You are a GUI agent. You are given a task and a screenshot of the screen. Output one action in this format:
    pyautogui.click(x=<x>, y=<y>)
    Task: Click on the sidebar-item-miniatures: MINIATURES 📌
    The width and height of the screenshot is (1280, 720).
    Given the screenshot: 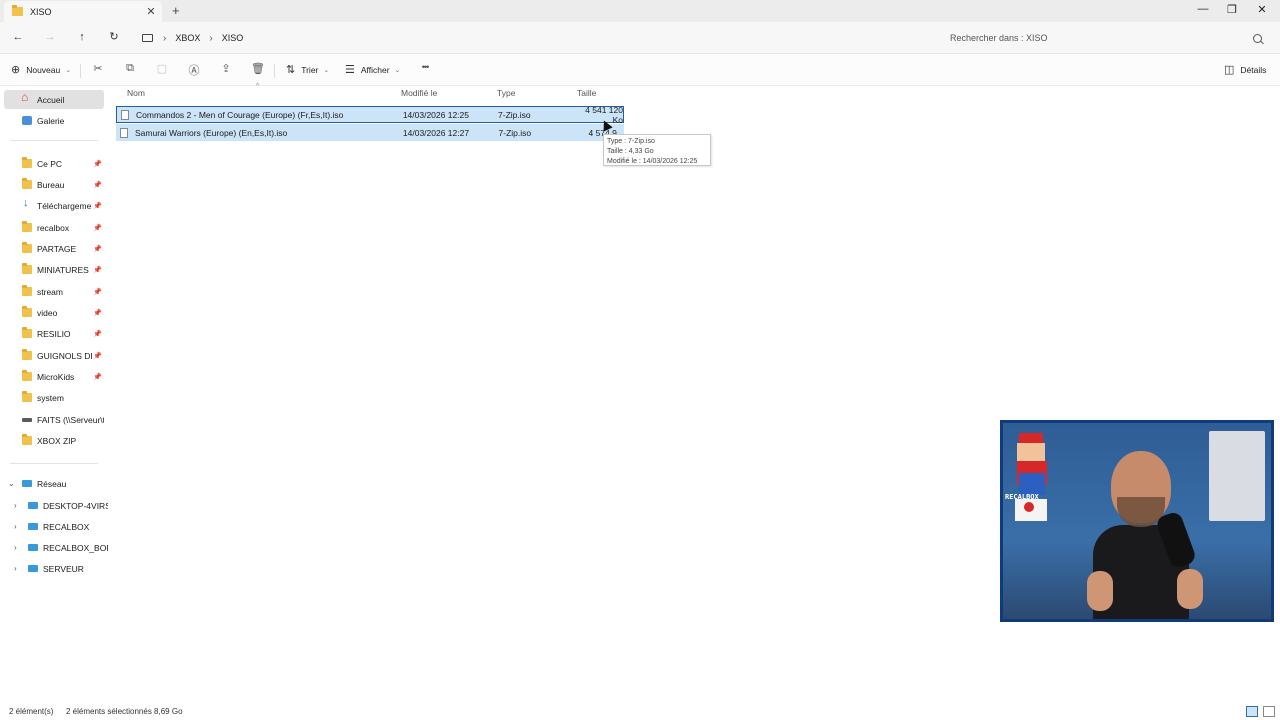 What is the action you would take?
    pyautogui.click(x=54, y=269)
    